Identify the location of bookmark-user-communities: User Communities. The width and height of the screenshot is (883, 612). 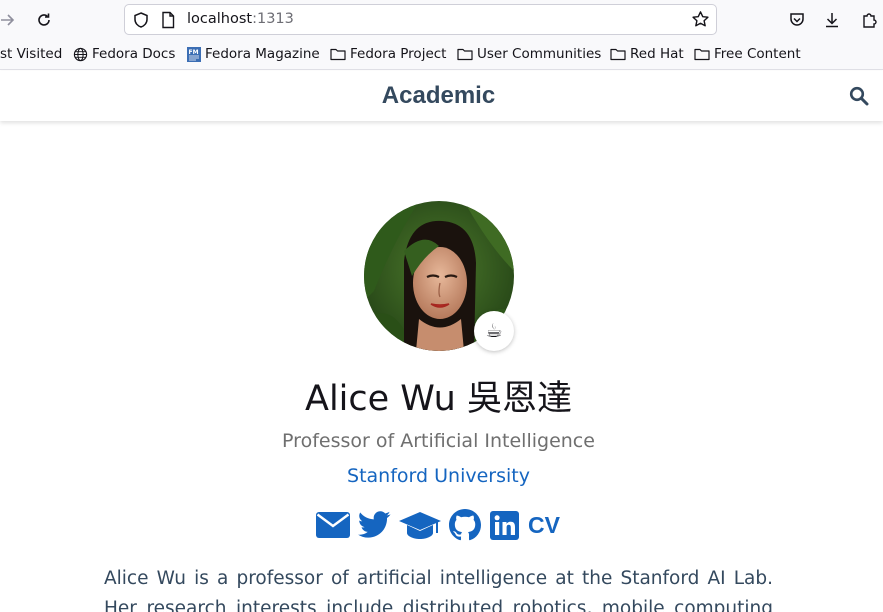
(529, 54).